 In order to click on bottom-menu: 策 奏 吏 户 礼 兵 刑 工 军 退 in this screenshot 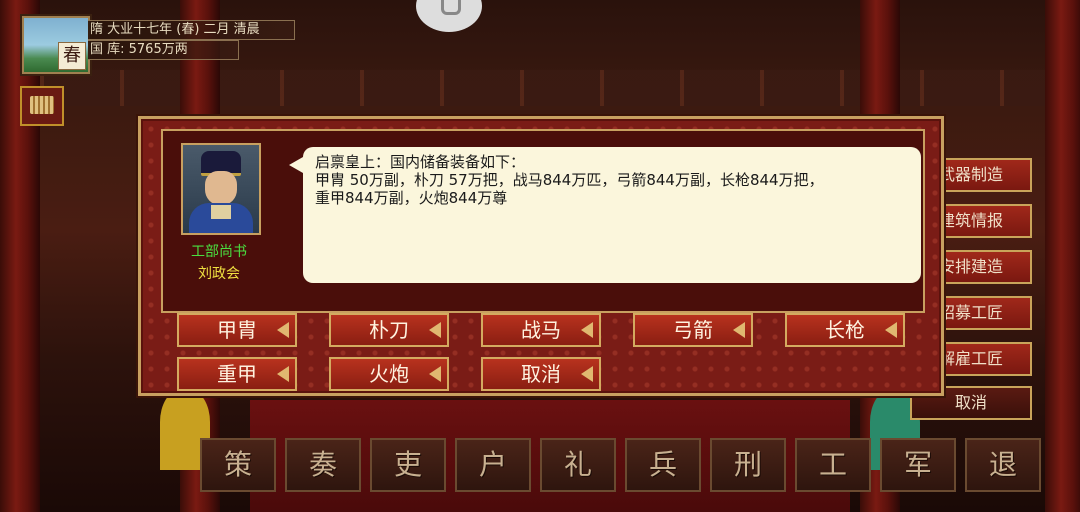, I will do `click(625, 465)`.